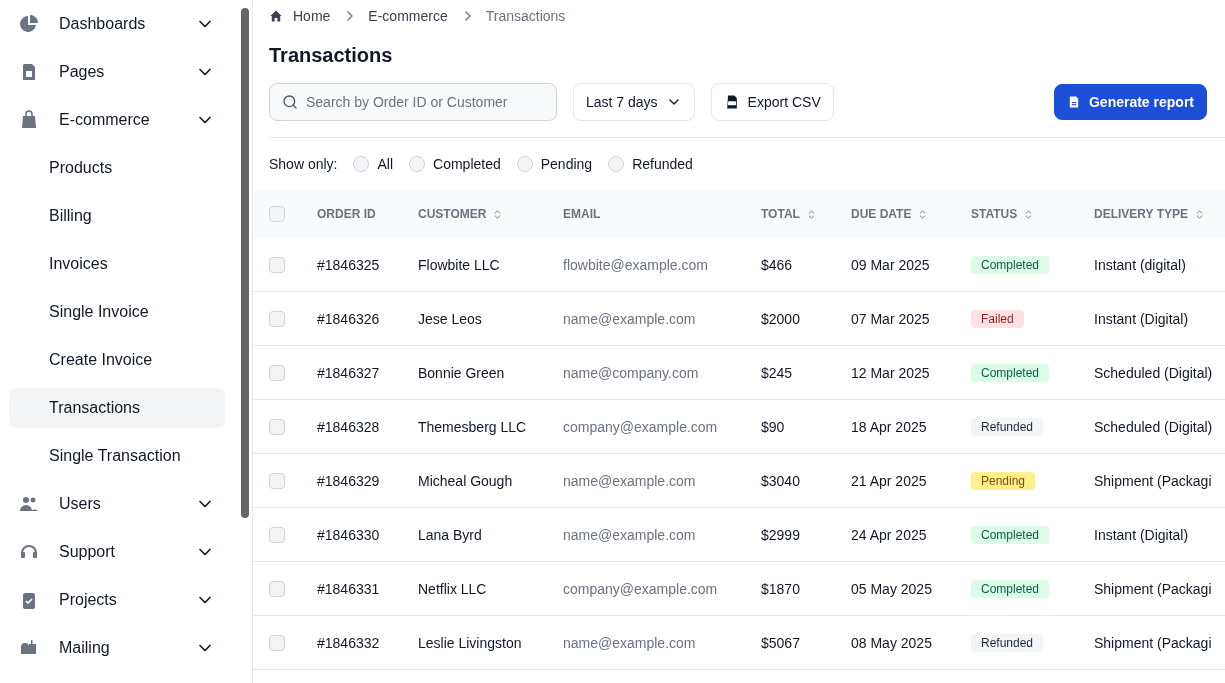 The height and width of the screenshot is (683, 1225). Describe the element at coordinates (891, 642) in the screenshot. I see `table-cell: 08 May 2025` at that location.